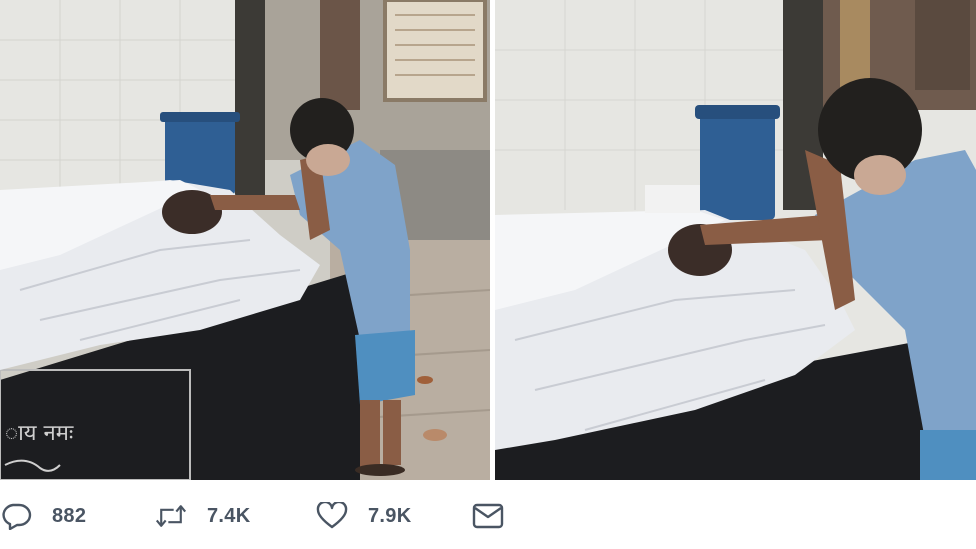 The width and height of the screenshot is (976, 549). I want to click on retweet-icon, so click(171, 516).